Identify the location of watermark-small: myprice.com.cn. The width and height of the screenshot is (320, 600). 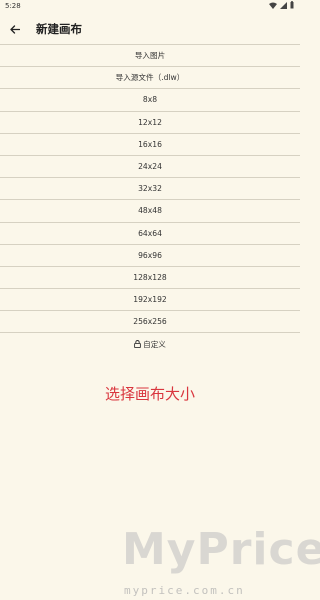
(184, 590).